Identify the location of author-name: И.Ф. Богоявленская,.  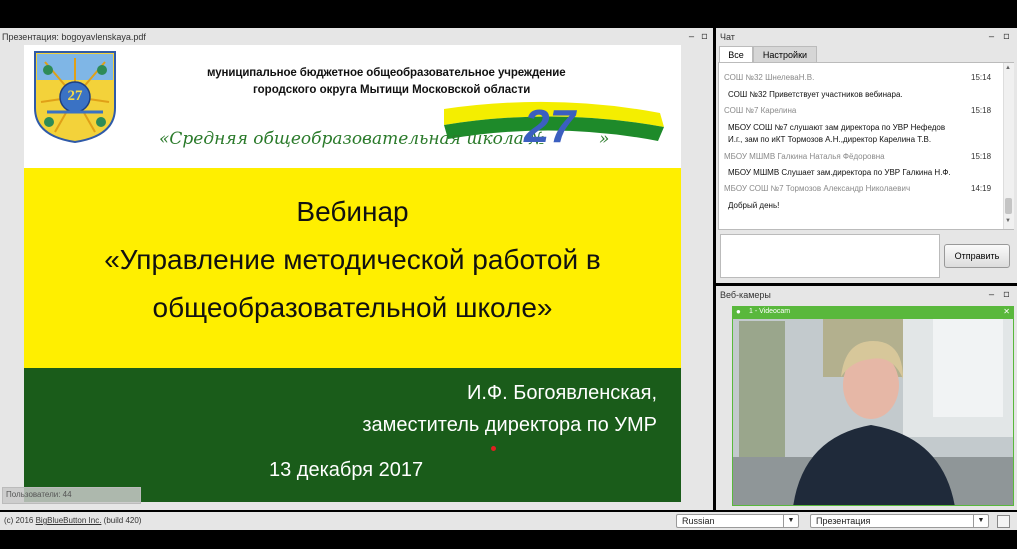
(561, 393).